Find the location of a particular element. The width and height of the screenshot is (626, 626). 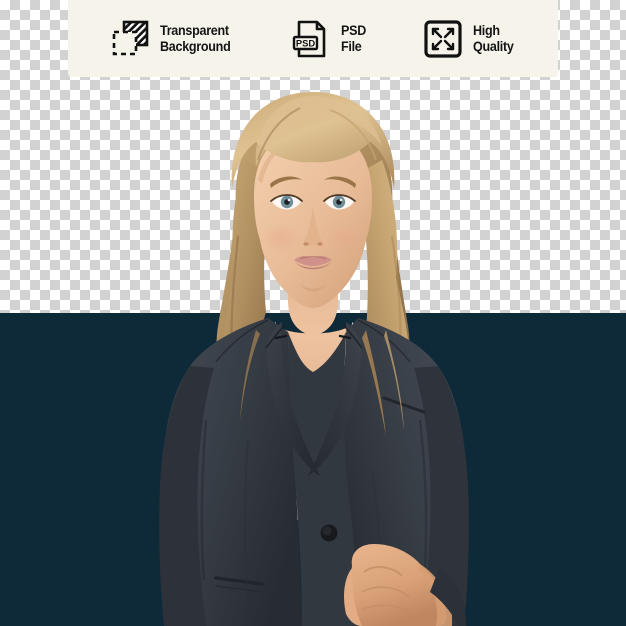

feature-line2: Quality is located at coordinates (493, 46).